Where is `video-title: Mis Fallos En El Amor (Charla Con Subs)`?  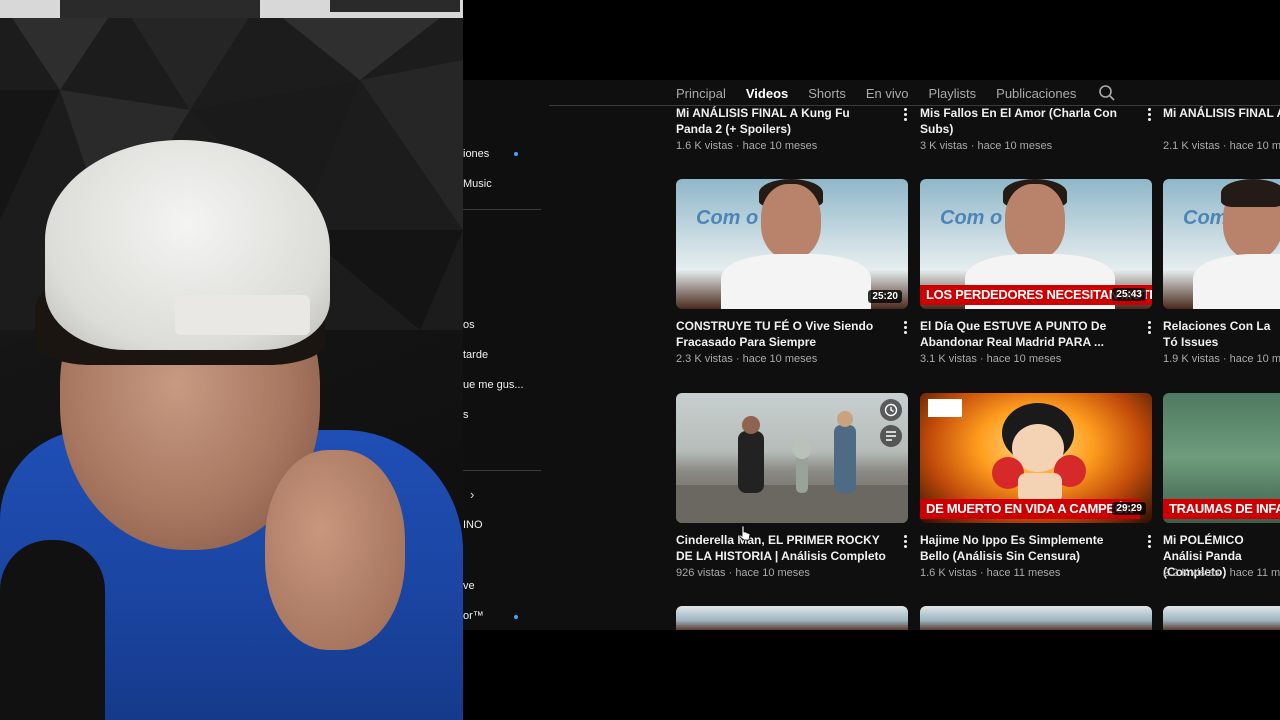 video-title: Mis Fallos En El Amor (Charla Con Subs) is located at coordinates (1026, 121).